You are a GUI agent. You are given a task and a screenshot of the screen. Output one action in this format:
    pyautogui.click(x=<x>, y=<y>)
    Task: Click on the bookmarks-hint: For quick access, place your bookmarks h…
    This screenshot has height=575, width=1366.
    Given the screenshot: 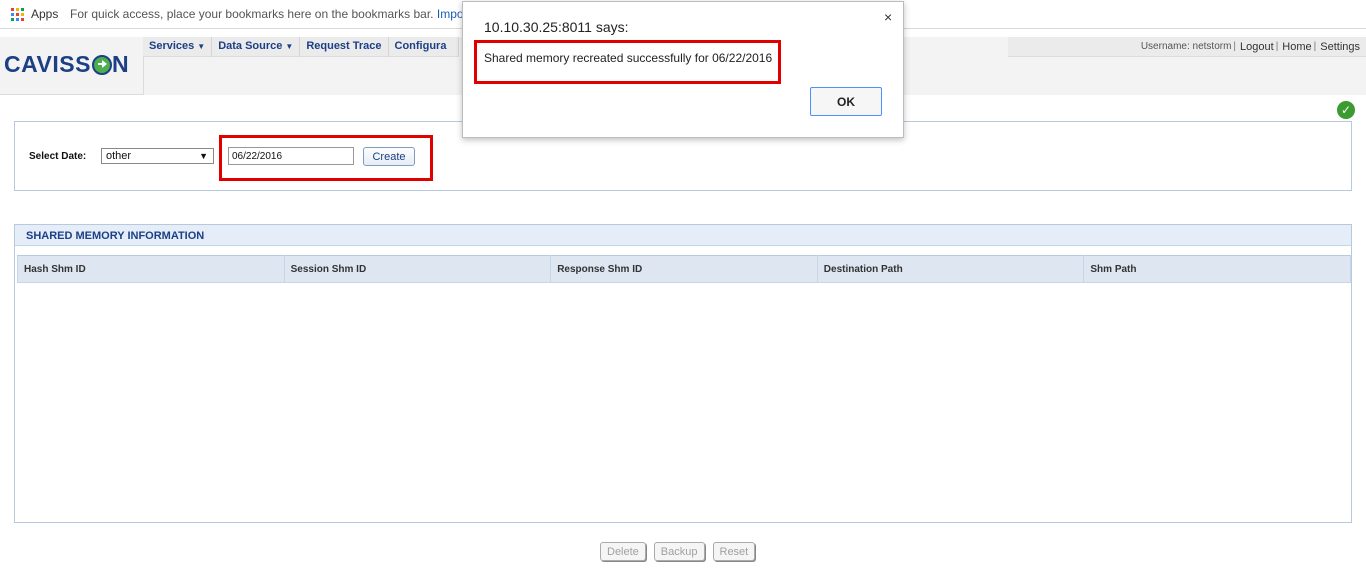 What is the action you would take?
    pyautogui.click(x=267, y=14)
    